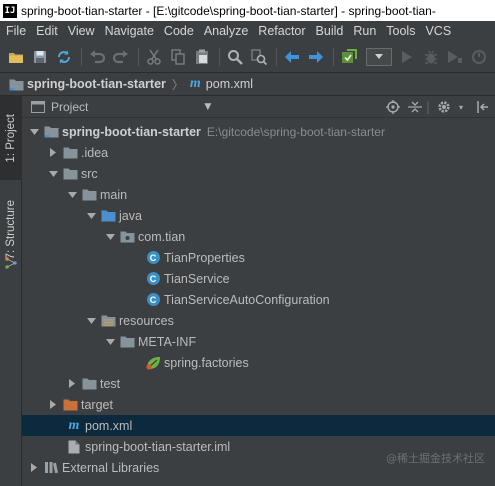  Describe the element at coordinates (154, 57) in the screenshot. I see `cut-icon` at that location.